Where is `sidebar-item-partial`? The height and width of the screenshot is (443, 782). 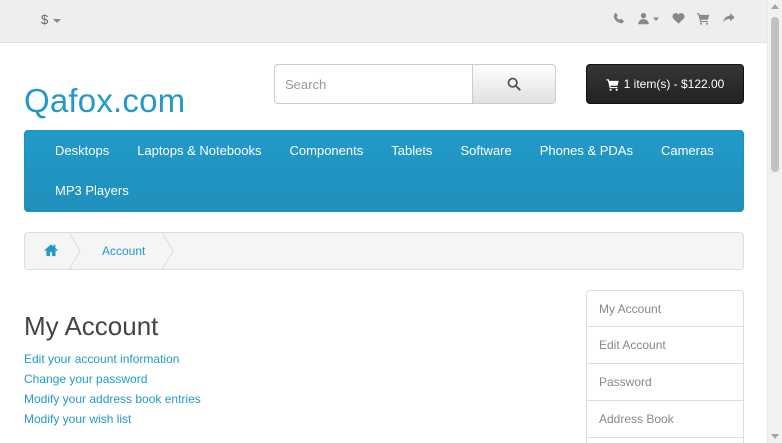
sidebar-item-partial is located at coordinates (665, 440).